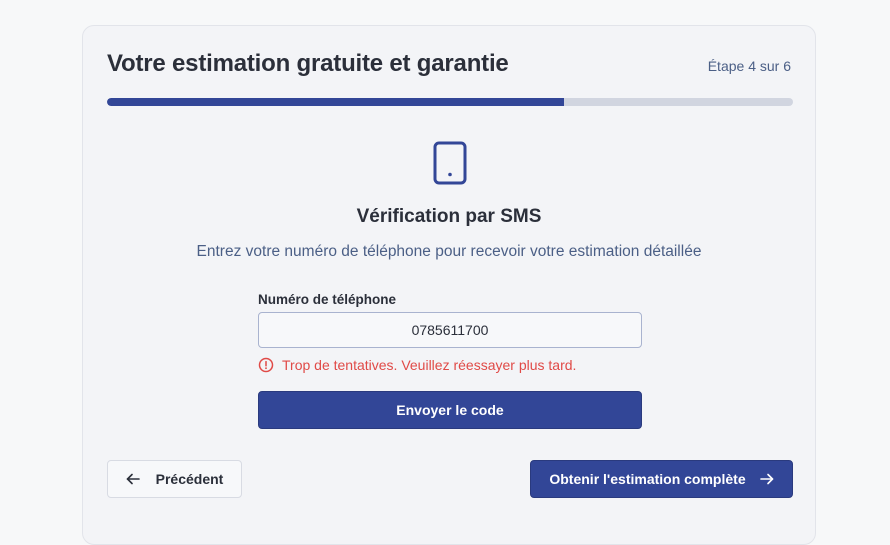 The width and height of the screenshot is (890, 545). What do you see at coordinates (449, 216) in the screenshot?
I see `verification-title: Vérification par SMS` at bounding box center [449, 216].